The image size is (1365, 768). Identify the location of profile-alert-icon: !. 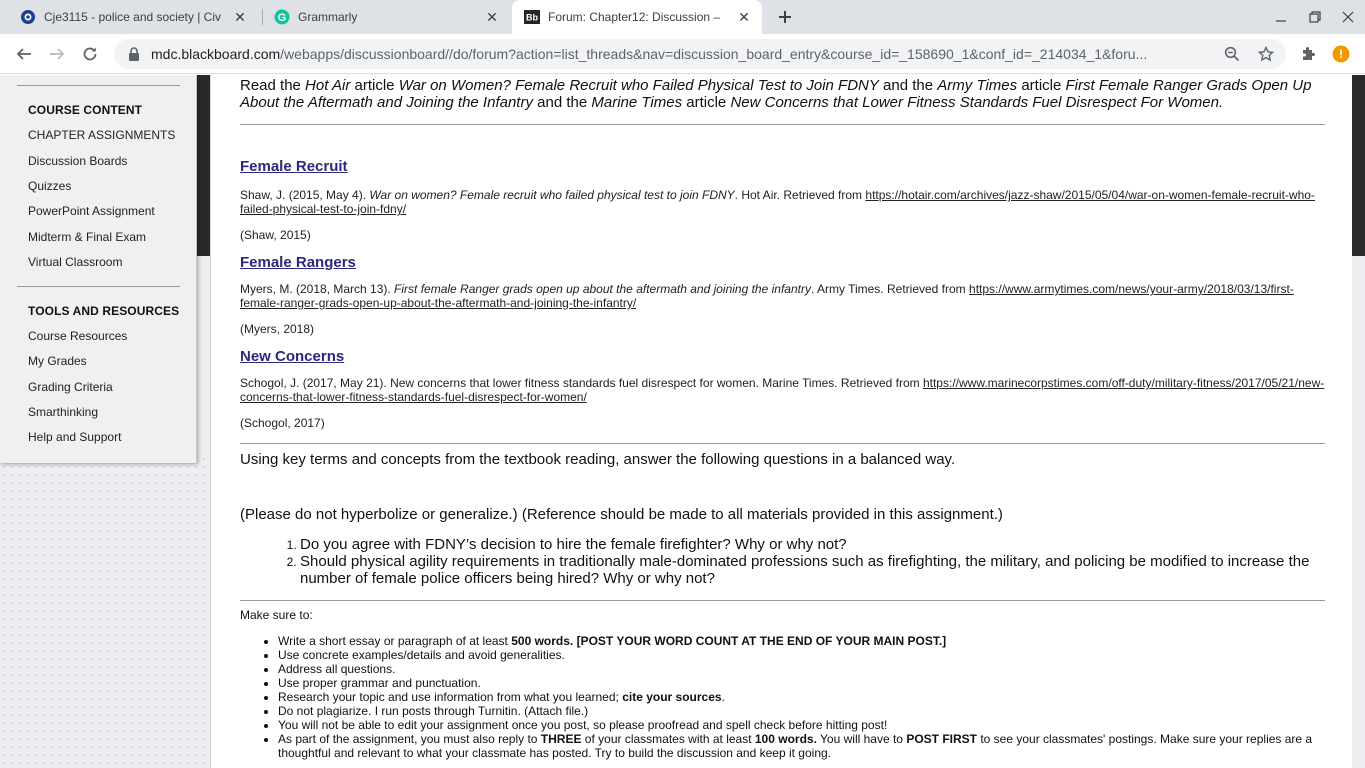
(1341, 54).